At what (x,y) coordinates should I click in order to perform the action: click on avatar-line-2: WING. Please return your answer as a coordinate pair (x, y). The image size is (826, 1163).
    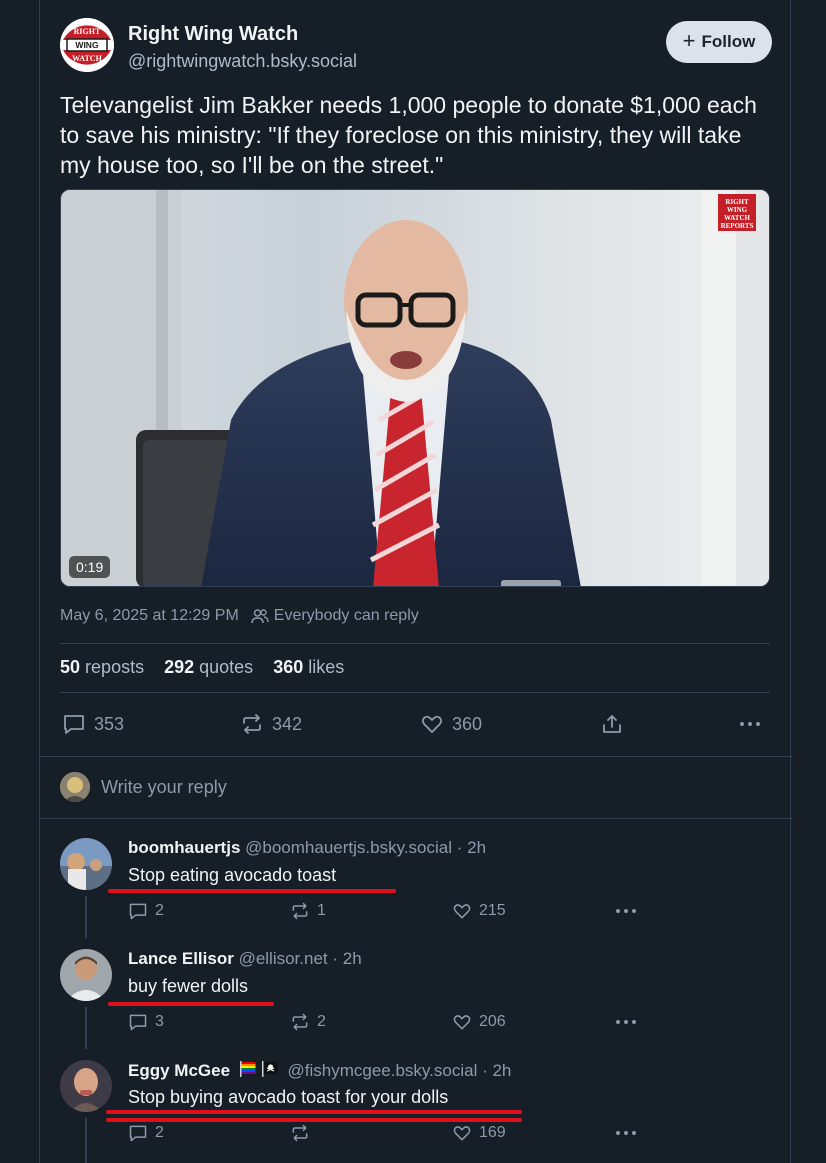
    Looking at the image, I should click on (87, 45).